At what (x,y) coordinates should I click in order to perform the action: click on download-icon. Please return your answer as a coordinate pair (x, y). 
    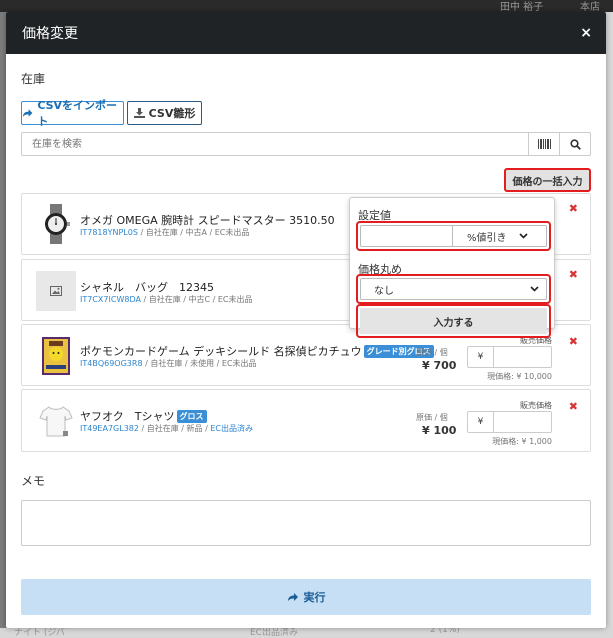
    Looking at the image, I should click on (139, 113).